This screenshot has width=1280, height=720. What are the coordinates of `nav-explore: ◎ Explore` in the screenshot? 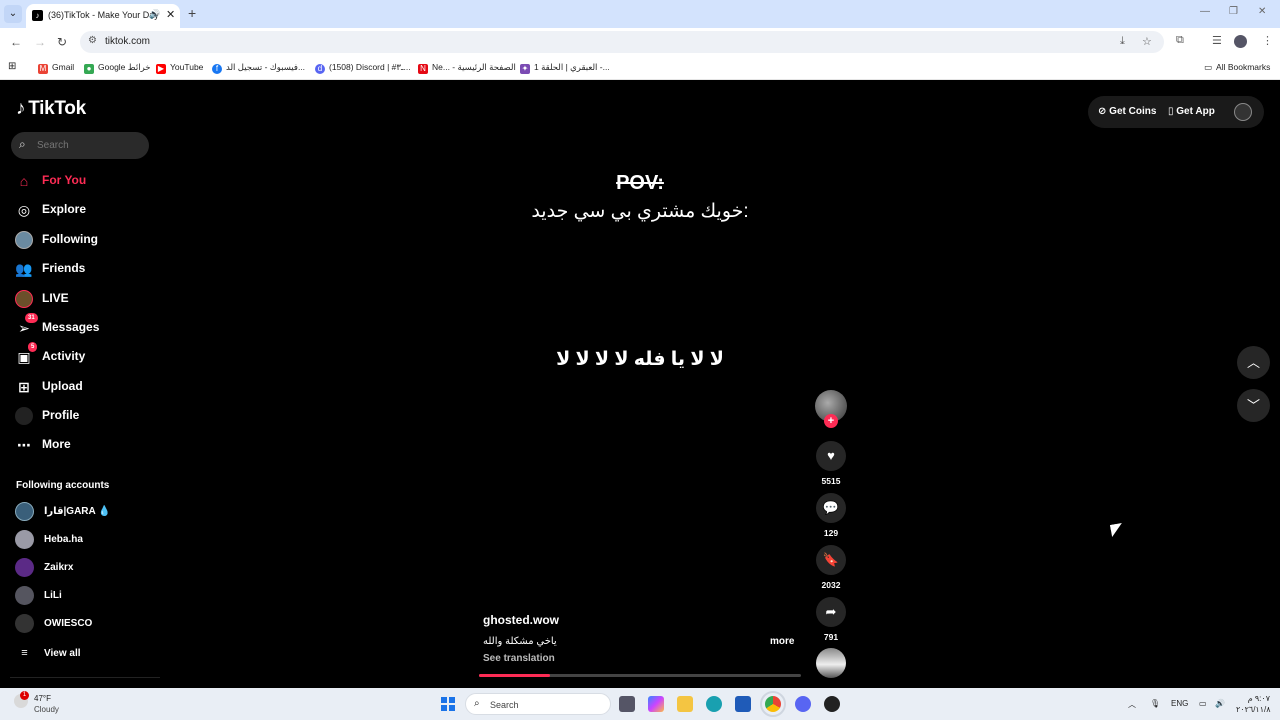 It's located at (85, 210).